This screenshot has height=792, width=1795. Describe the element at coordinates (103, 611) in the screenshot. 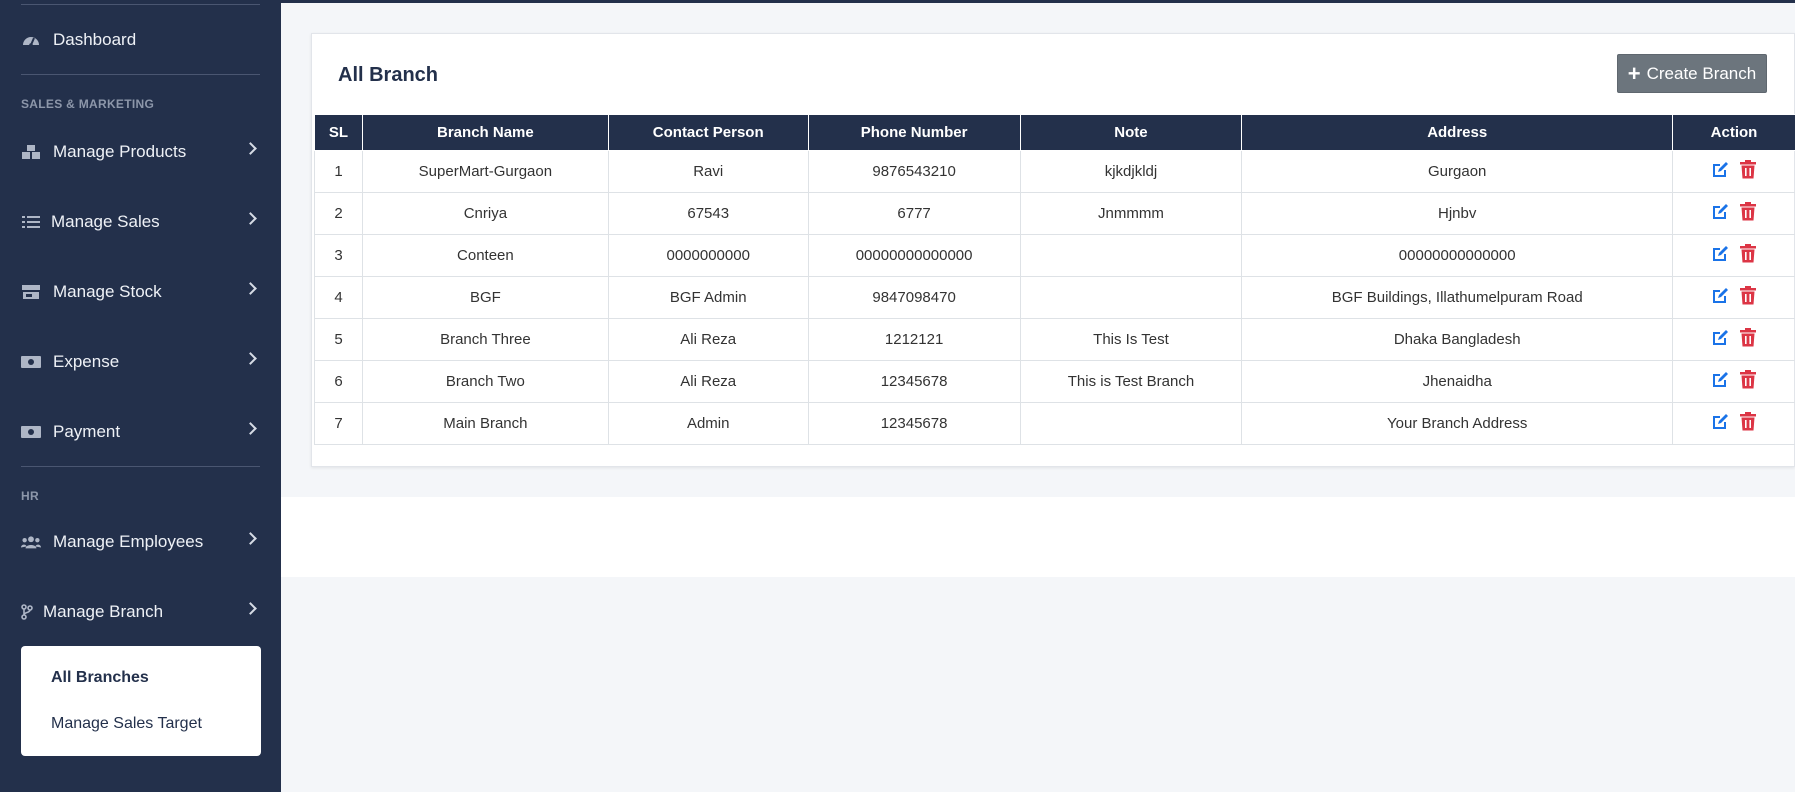

I see `sidebar-item-label: Manage Branch` at that location.